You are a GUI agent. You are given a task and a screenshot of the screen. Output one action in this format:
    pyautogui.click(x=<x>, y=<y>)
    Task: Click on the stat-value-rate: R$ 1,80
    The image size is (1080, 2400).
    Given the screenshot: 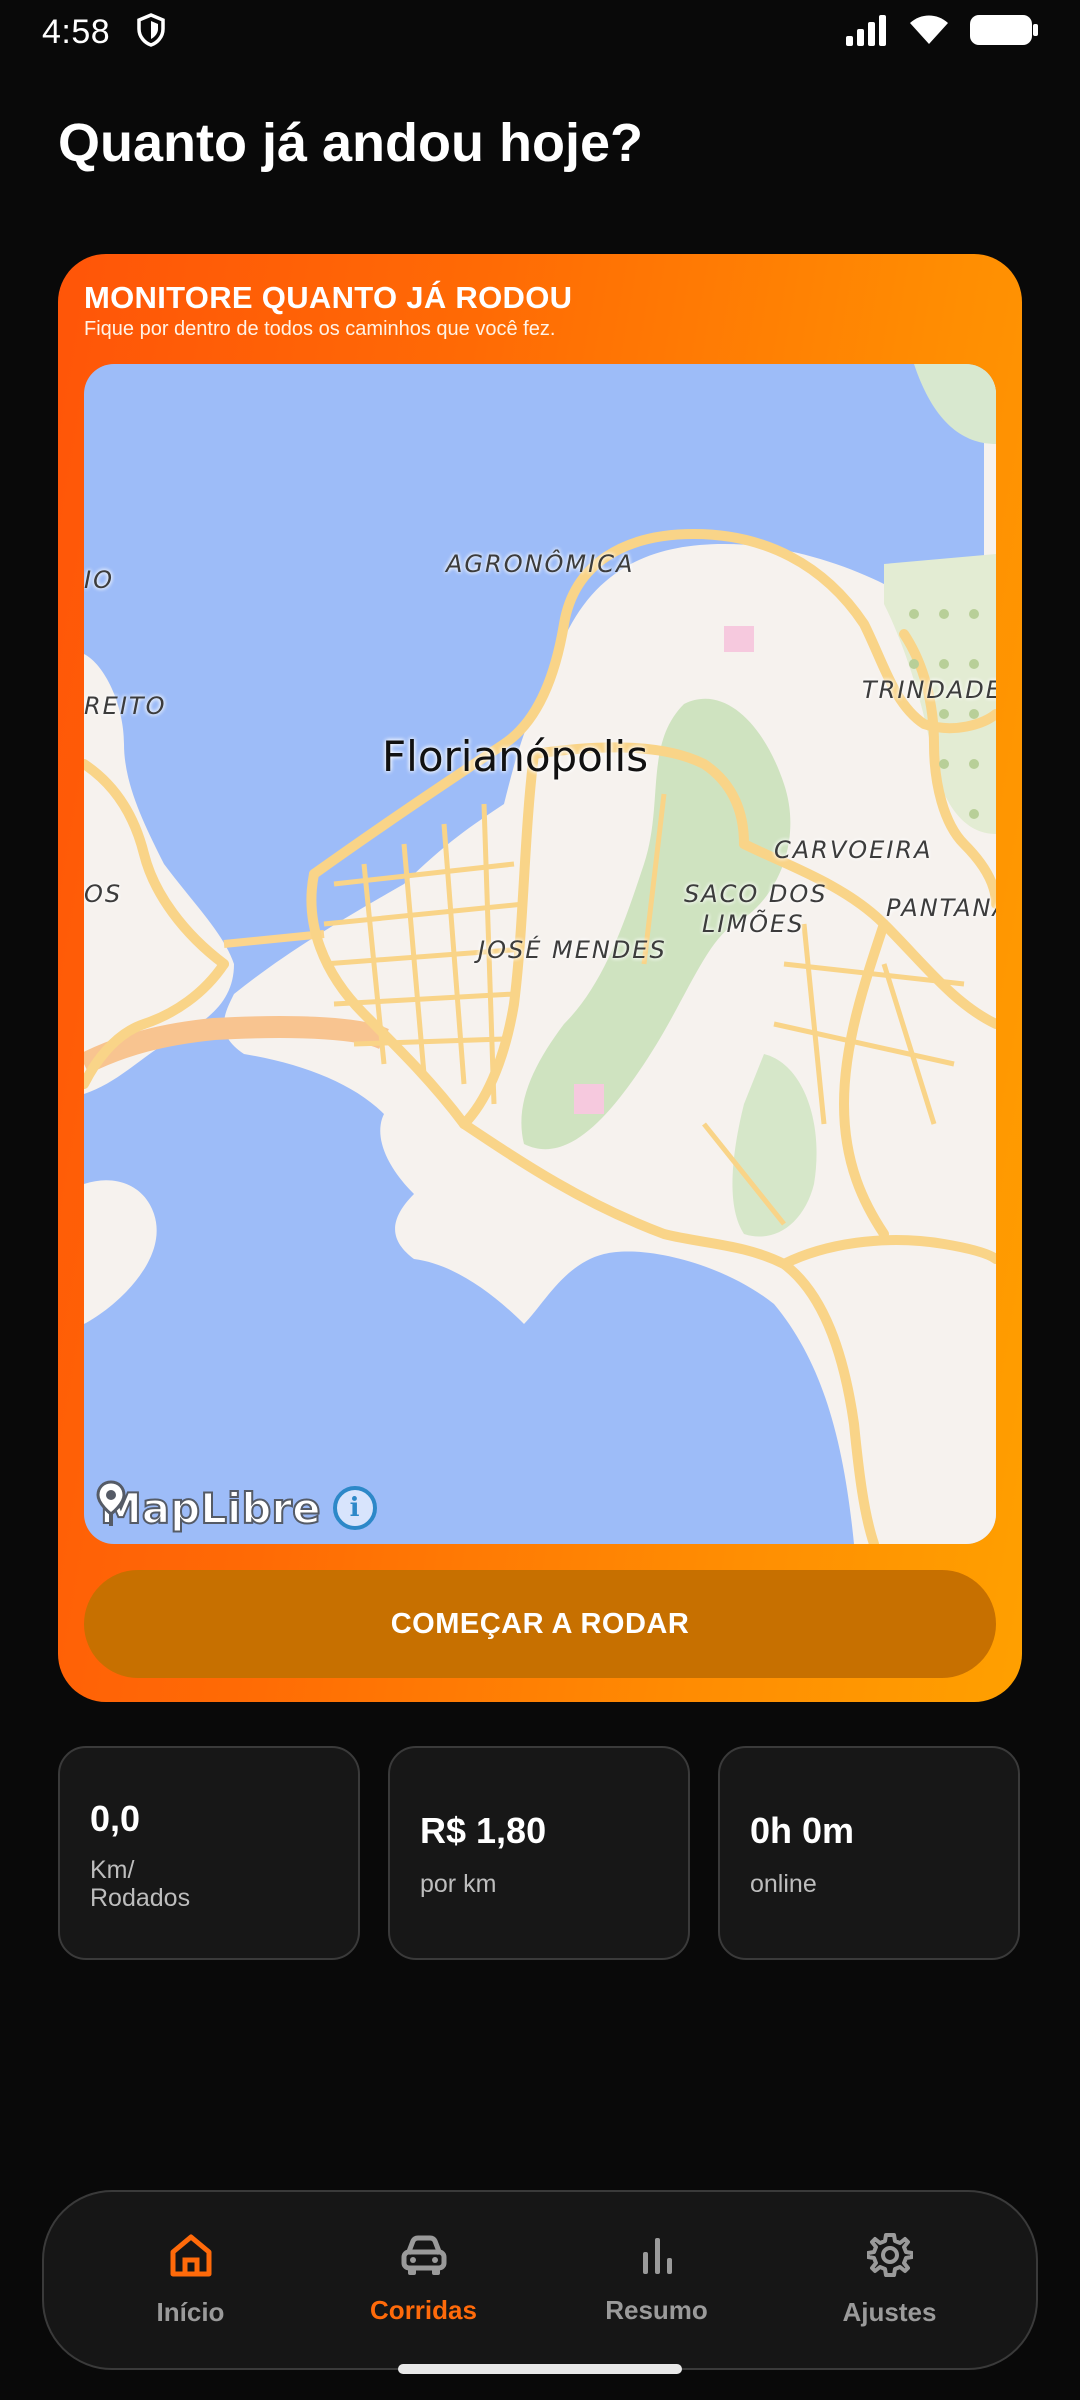 What is the action you would take?
    pyautogui.click(x=483, y=1830)
    